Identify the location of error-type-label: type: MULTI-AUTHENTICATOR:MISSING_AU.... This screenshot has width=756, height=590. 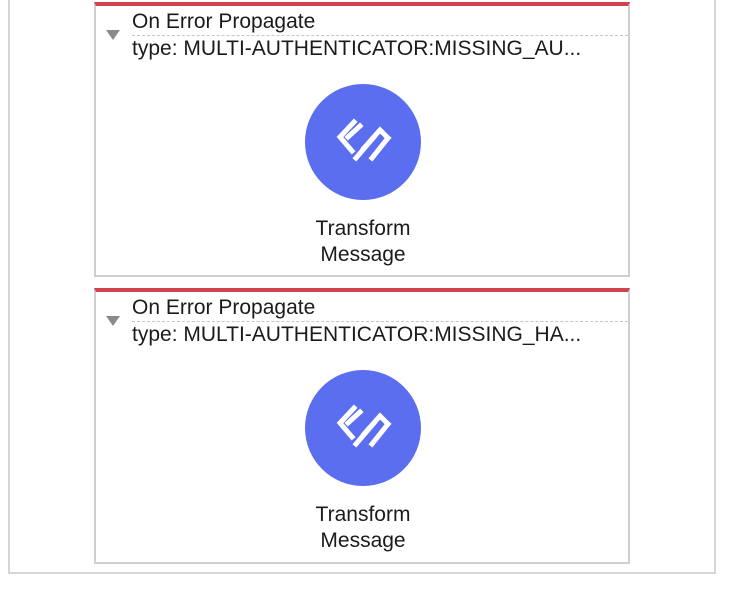
(357, 48).